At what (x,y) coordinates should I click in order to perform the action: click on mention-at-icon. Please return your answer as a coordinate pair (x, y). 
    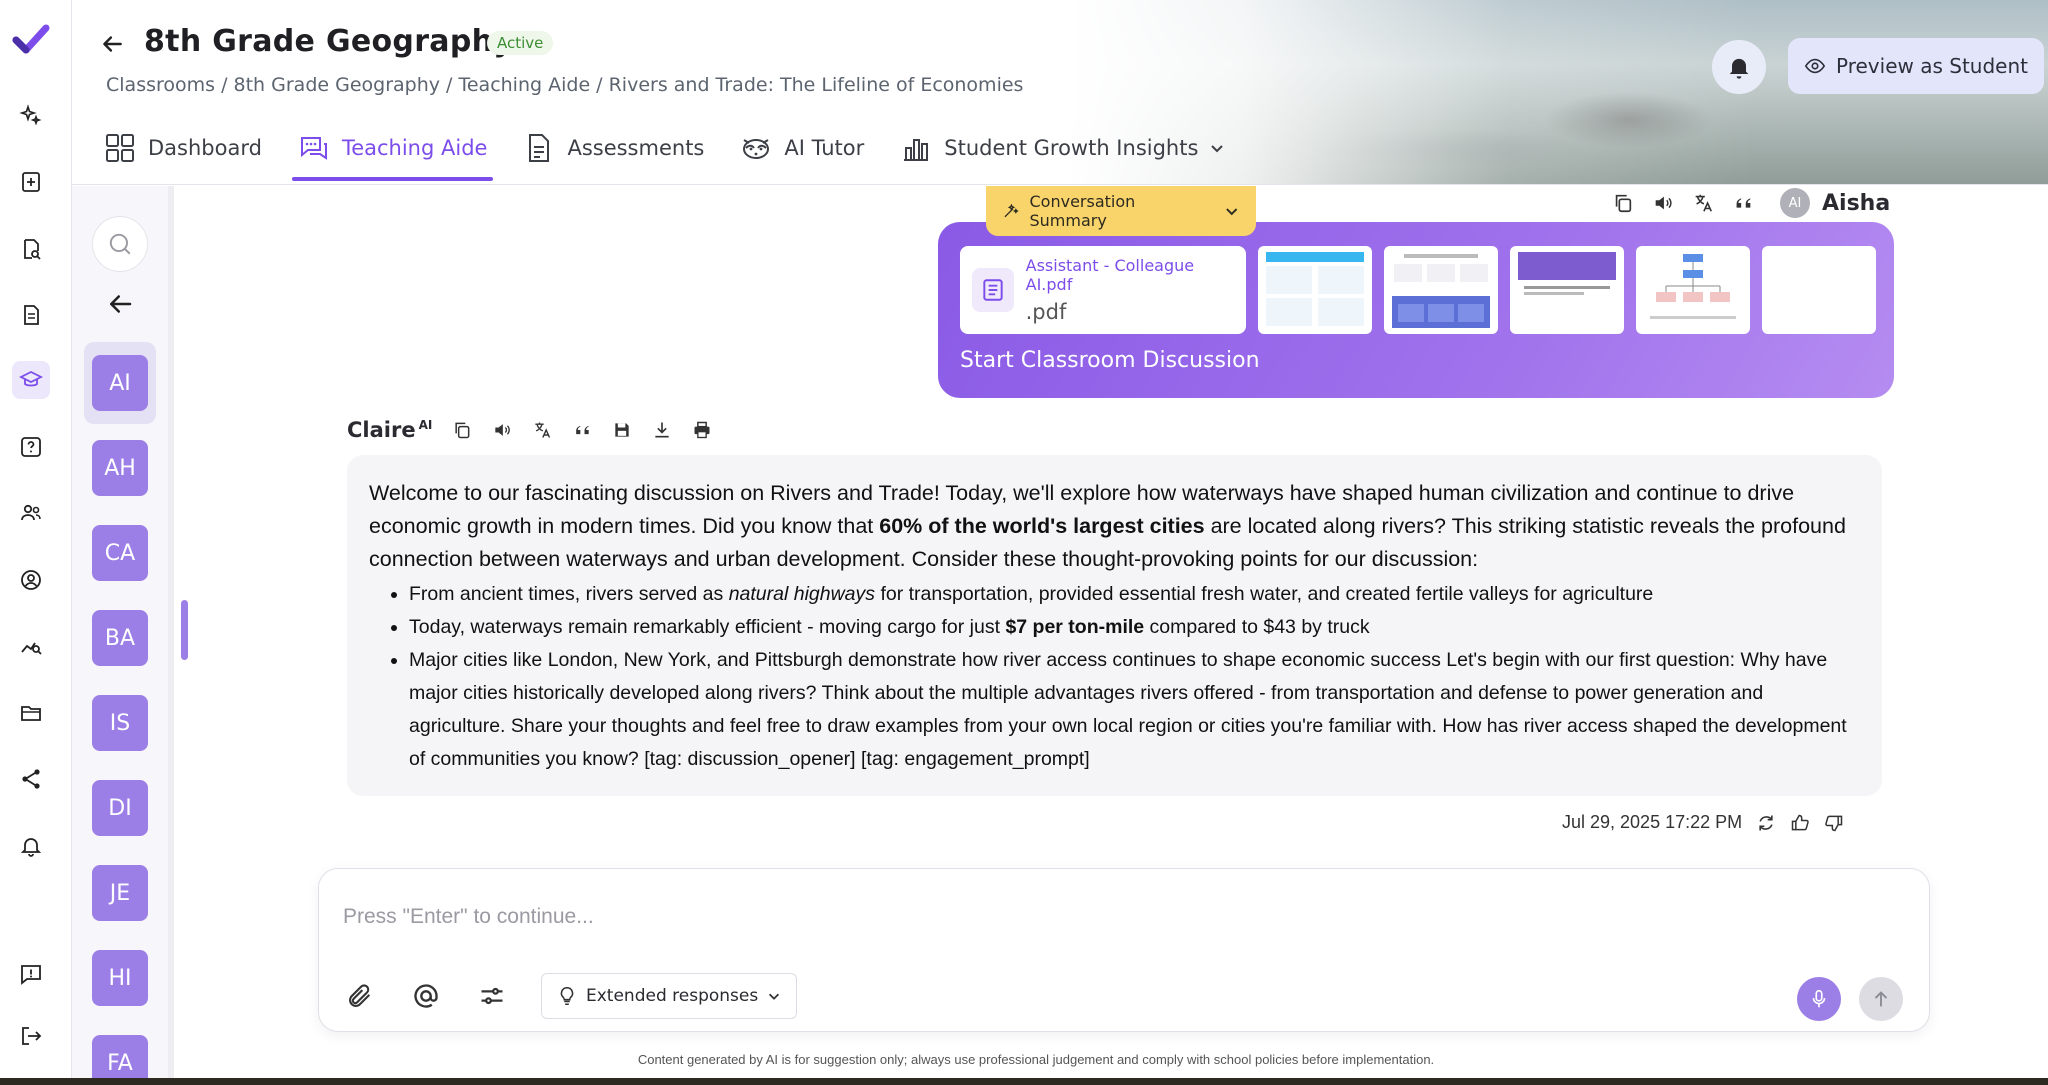
    Looking at the image, I should click on (426, 996).